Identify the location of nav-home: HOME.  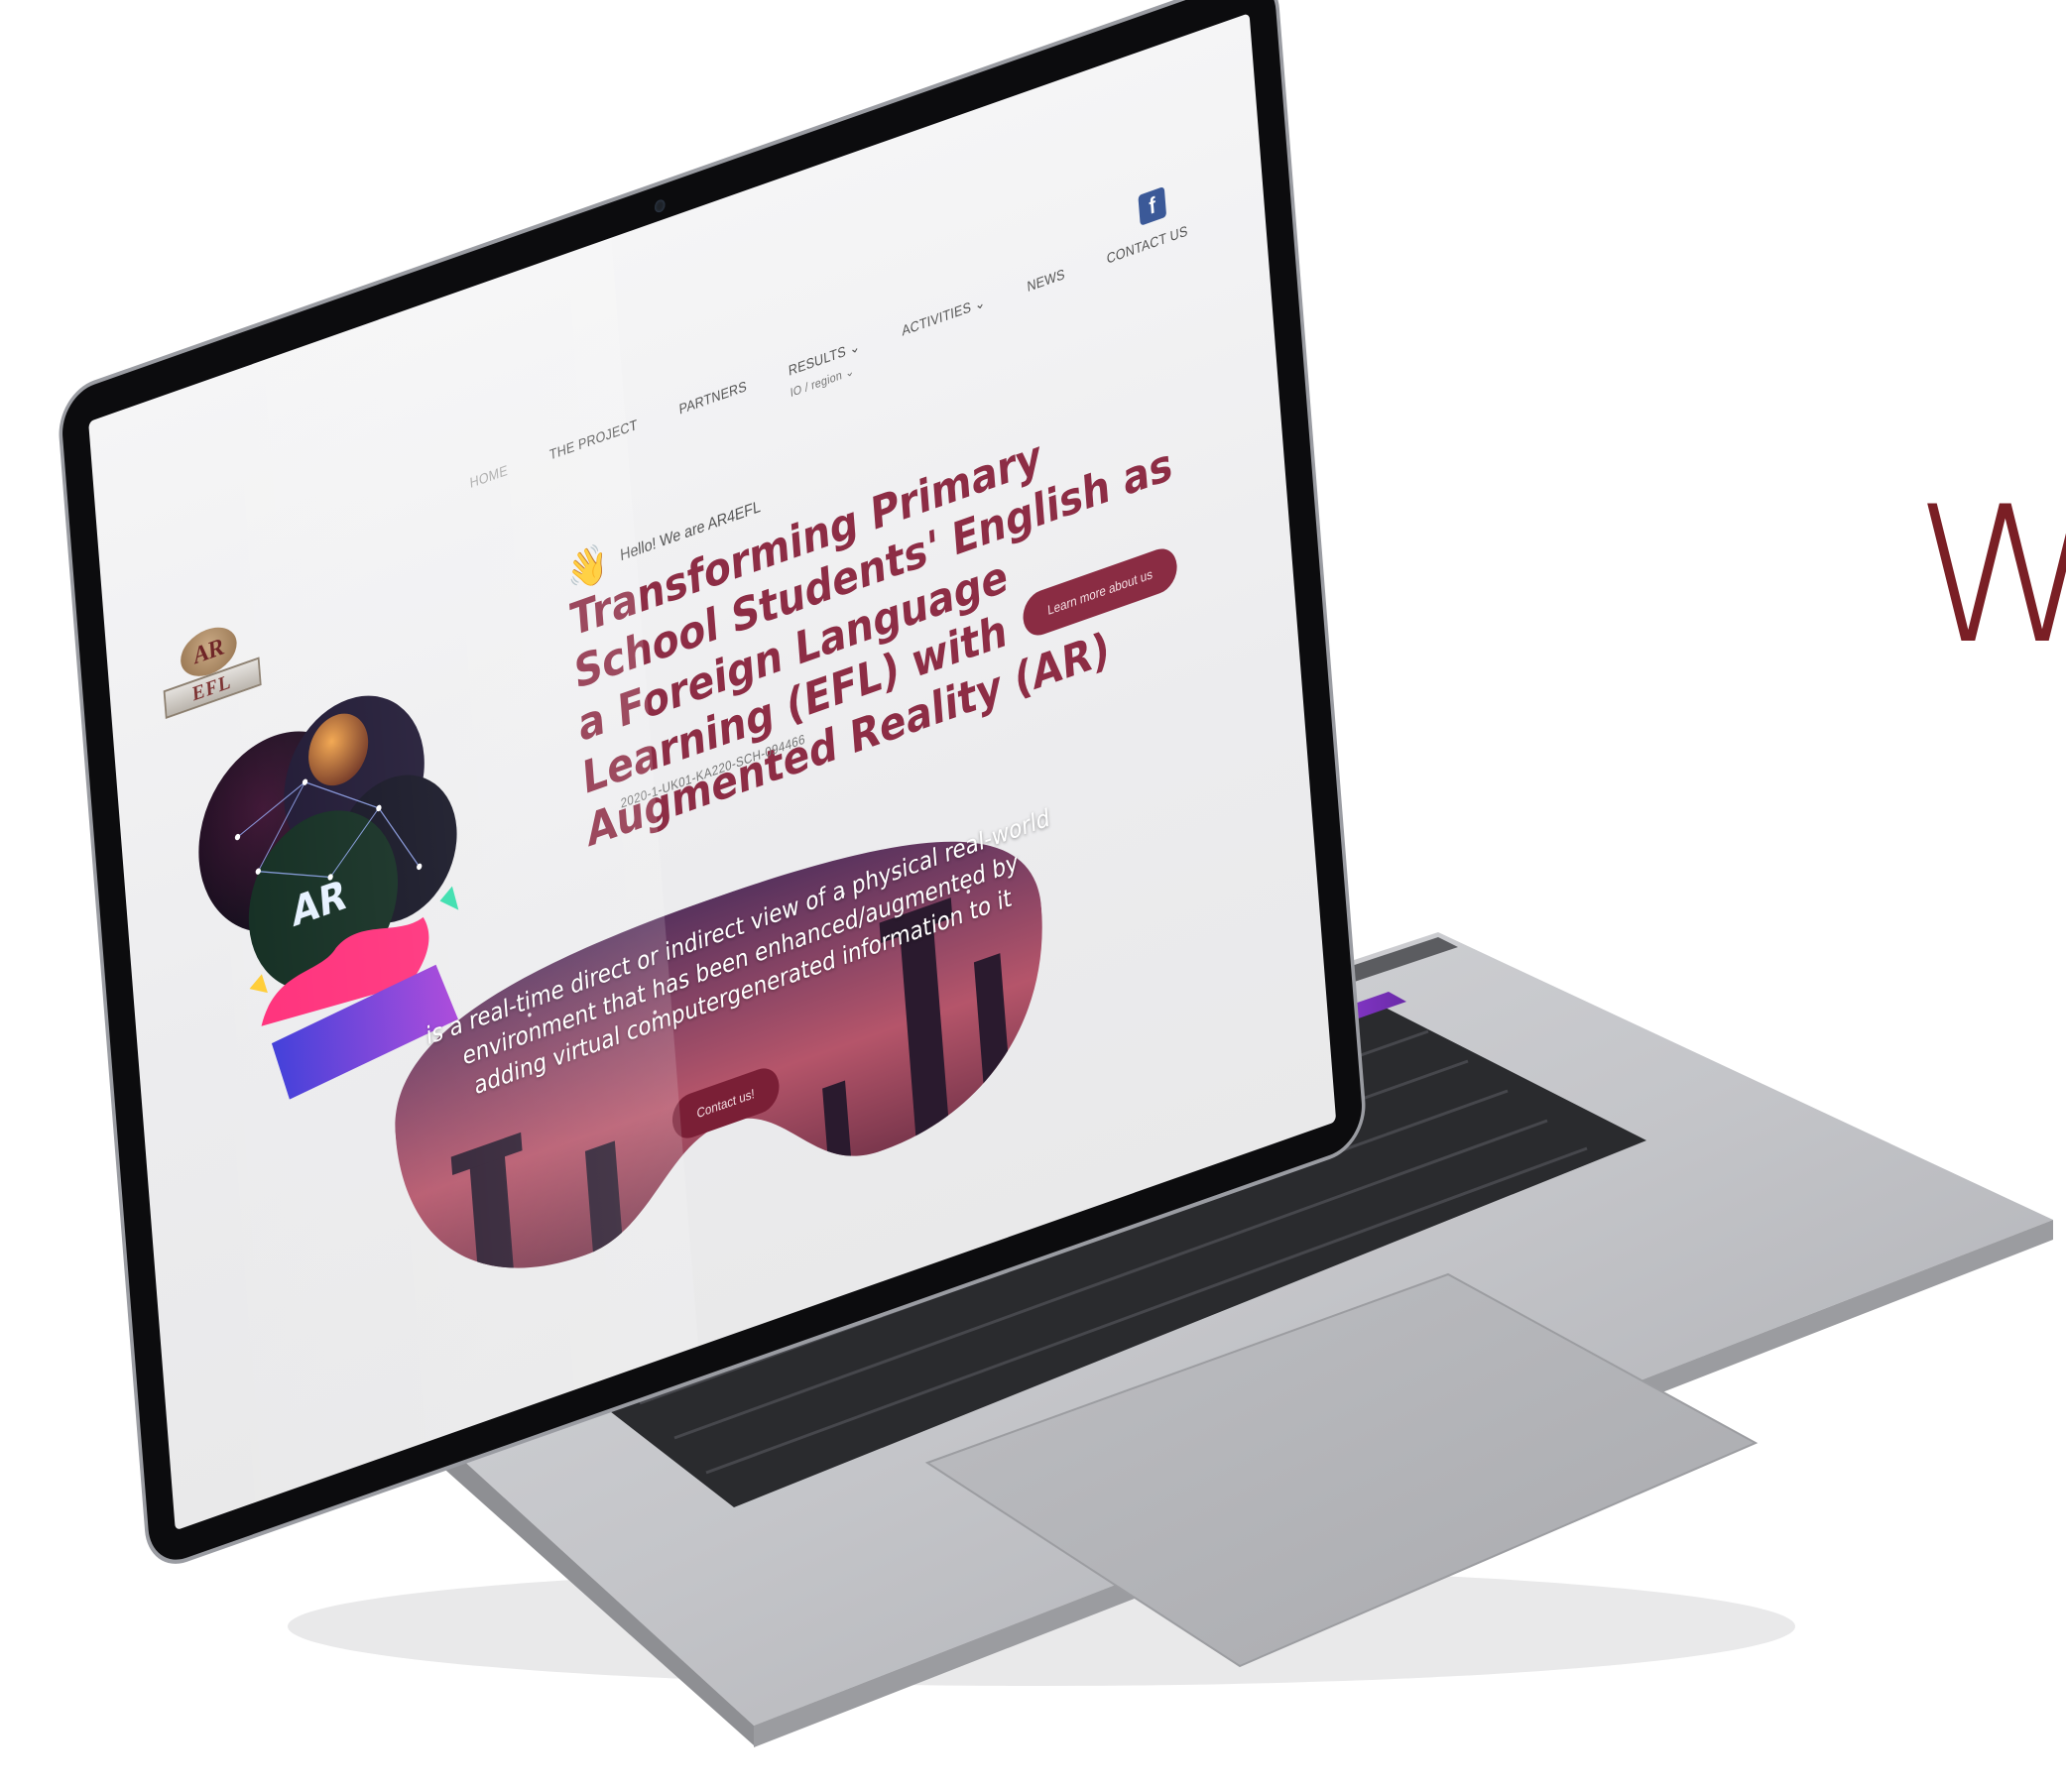
(488, 476).